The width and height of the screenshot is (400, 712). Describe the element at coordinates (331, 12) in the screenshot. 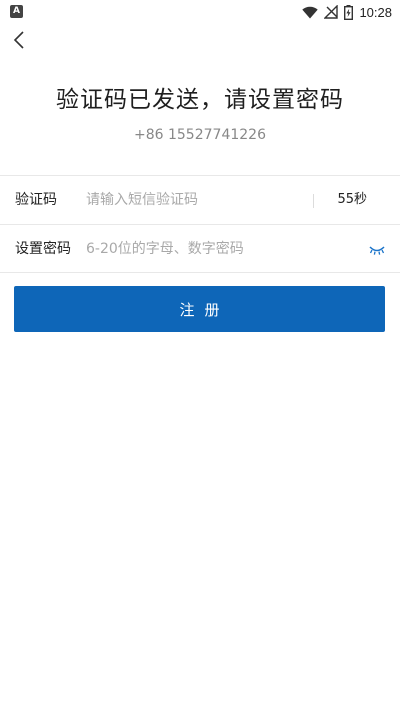

I see `no-signal-icon` at that location.